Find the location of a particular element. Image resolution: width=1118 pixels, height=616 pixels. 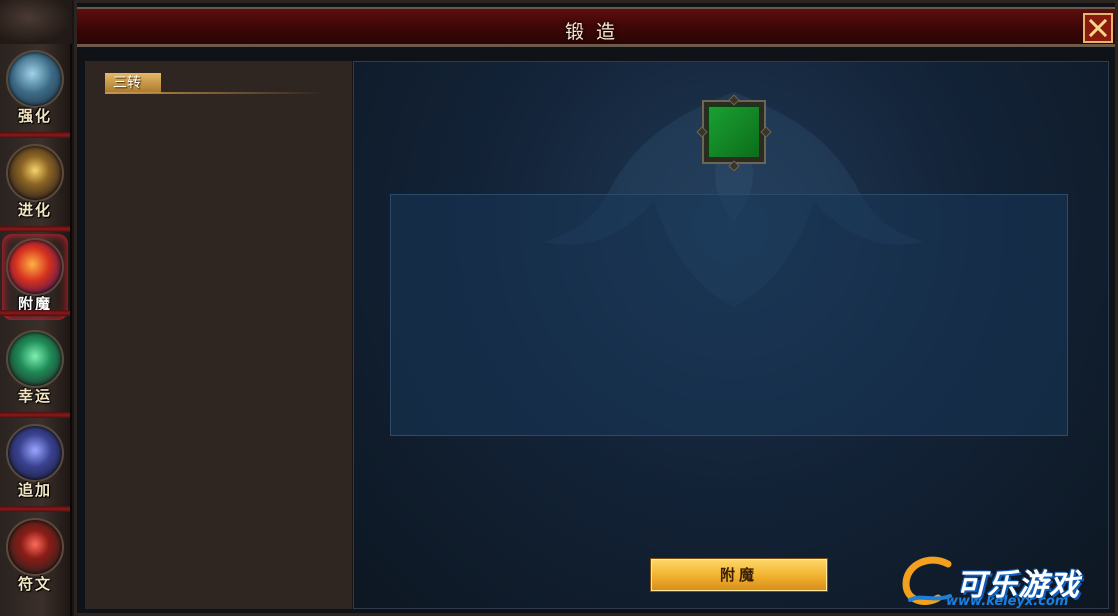

tab-enchant: 附魔 is located at coordinates (35, 277).